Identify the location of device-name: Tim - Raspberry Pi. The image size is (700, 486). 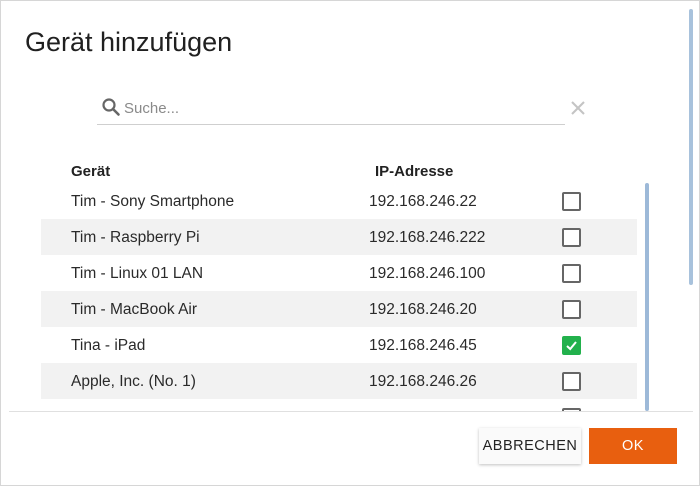
(135, 237).